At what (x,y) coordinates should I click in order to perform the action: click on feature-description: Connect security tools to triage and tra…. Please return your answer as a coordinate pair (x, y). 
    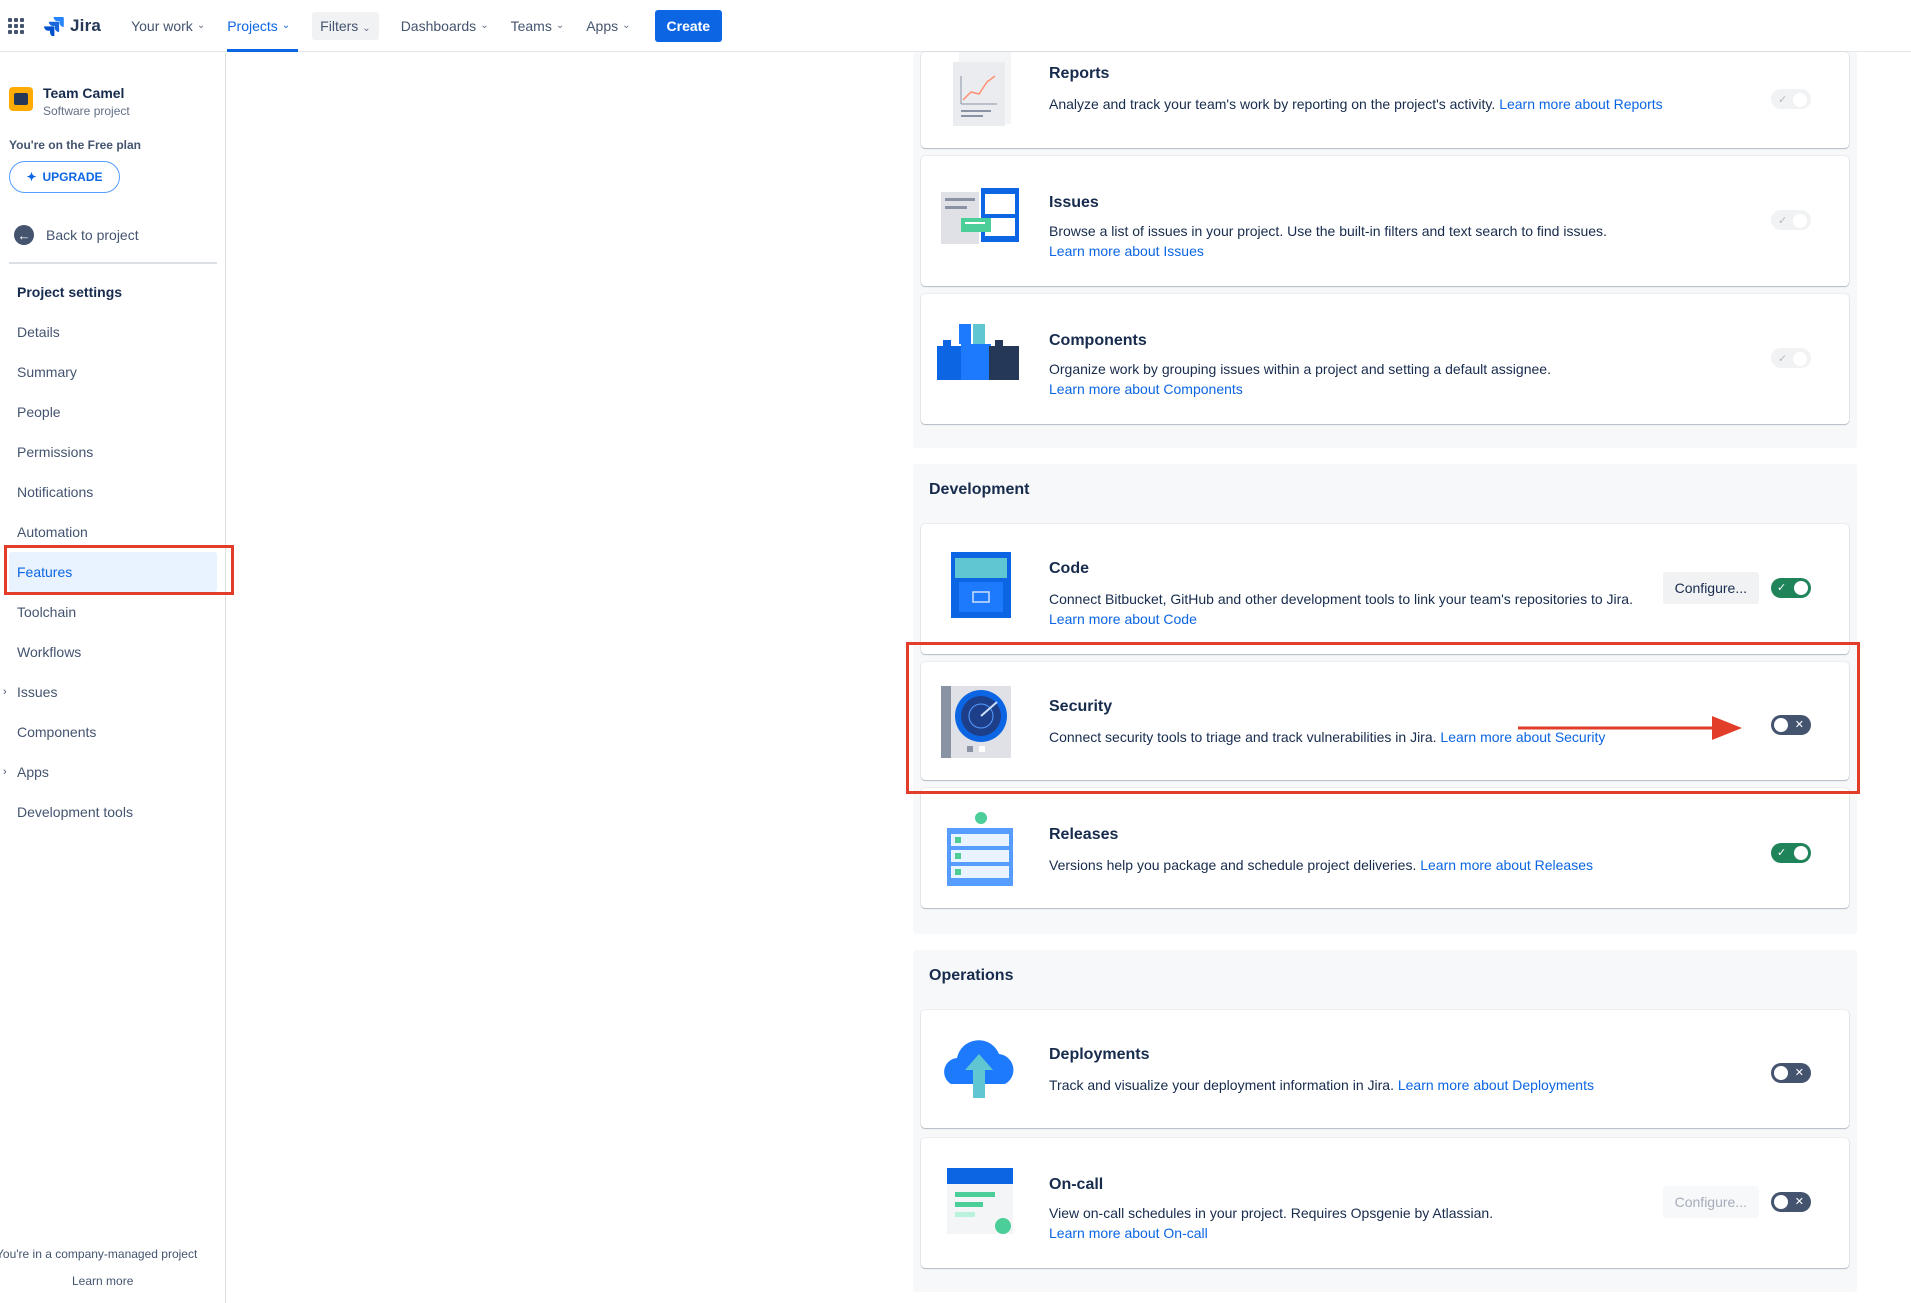
    Looking at the image, I should click on (1327, 737).